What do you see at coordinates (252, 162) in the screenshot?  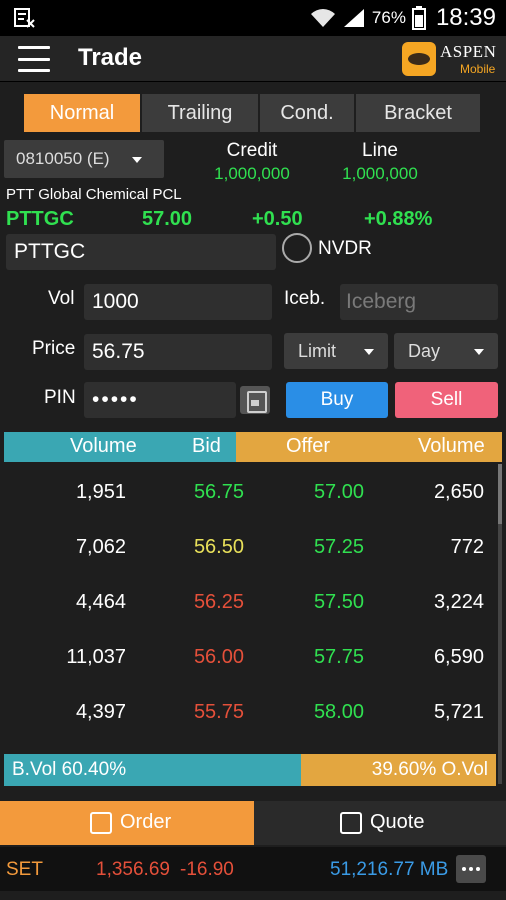 I see `credit-info: Credit 1,000,000` at bounding box center [252, 162].